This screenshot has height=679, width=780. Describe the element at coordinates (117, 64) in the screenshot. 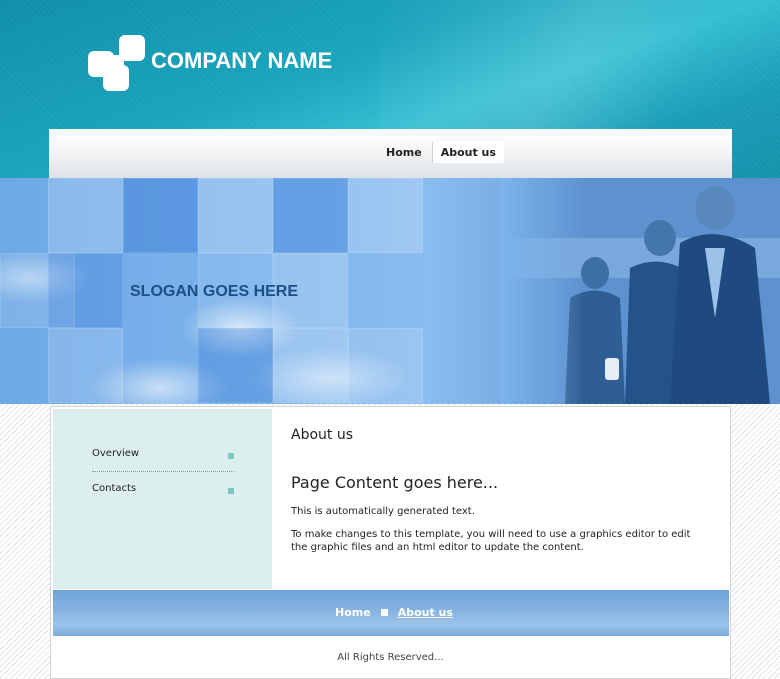

I see `company-logo-icon` at that location.